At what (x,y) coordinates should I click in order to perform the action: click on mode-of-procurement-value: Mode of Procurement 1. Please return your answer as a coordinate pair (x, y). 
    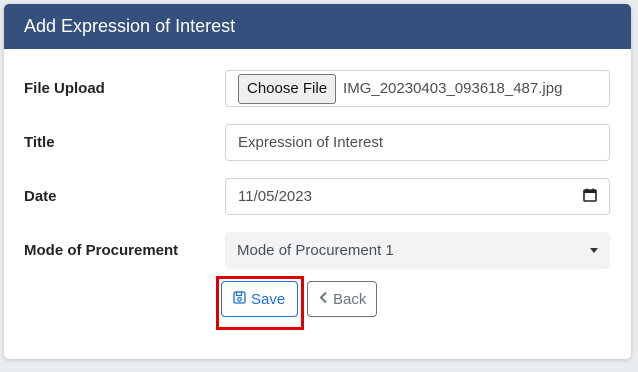
    Looking at the image, I should click on (315, 250).